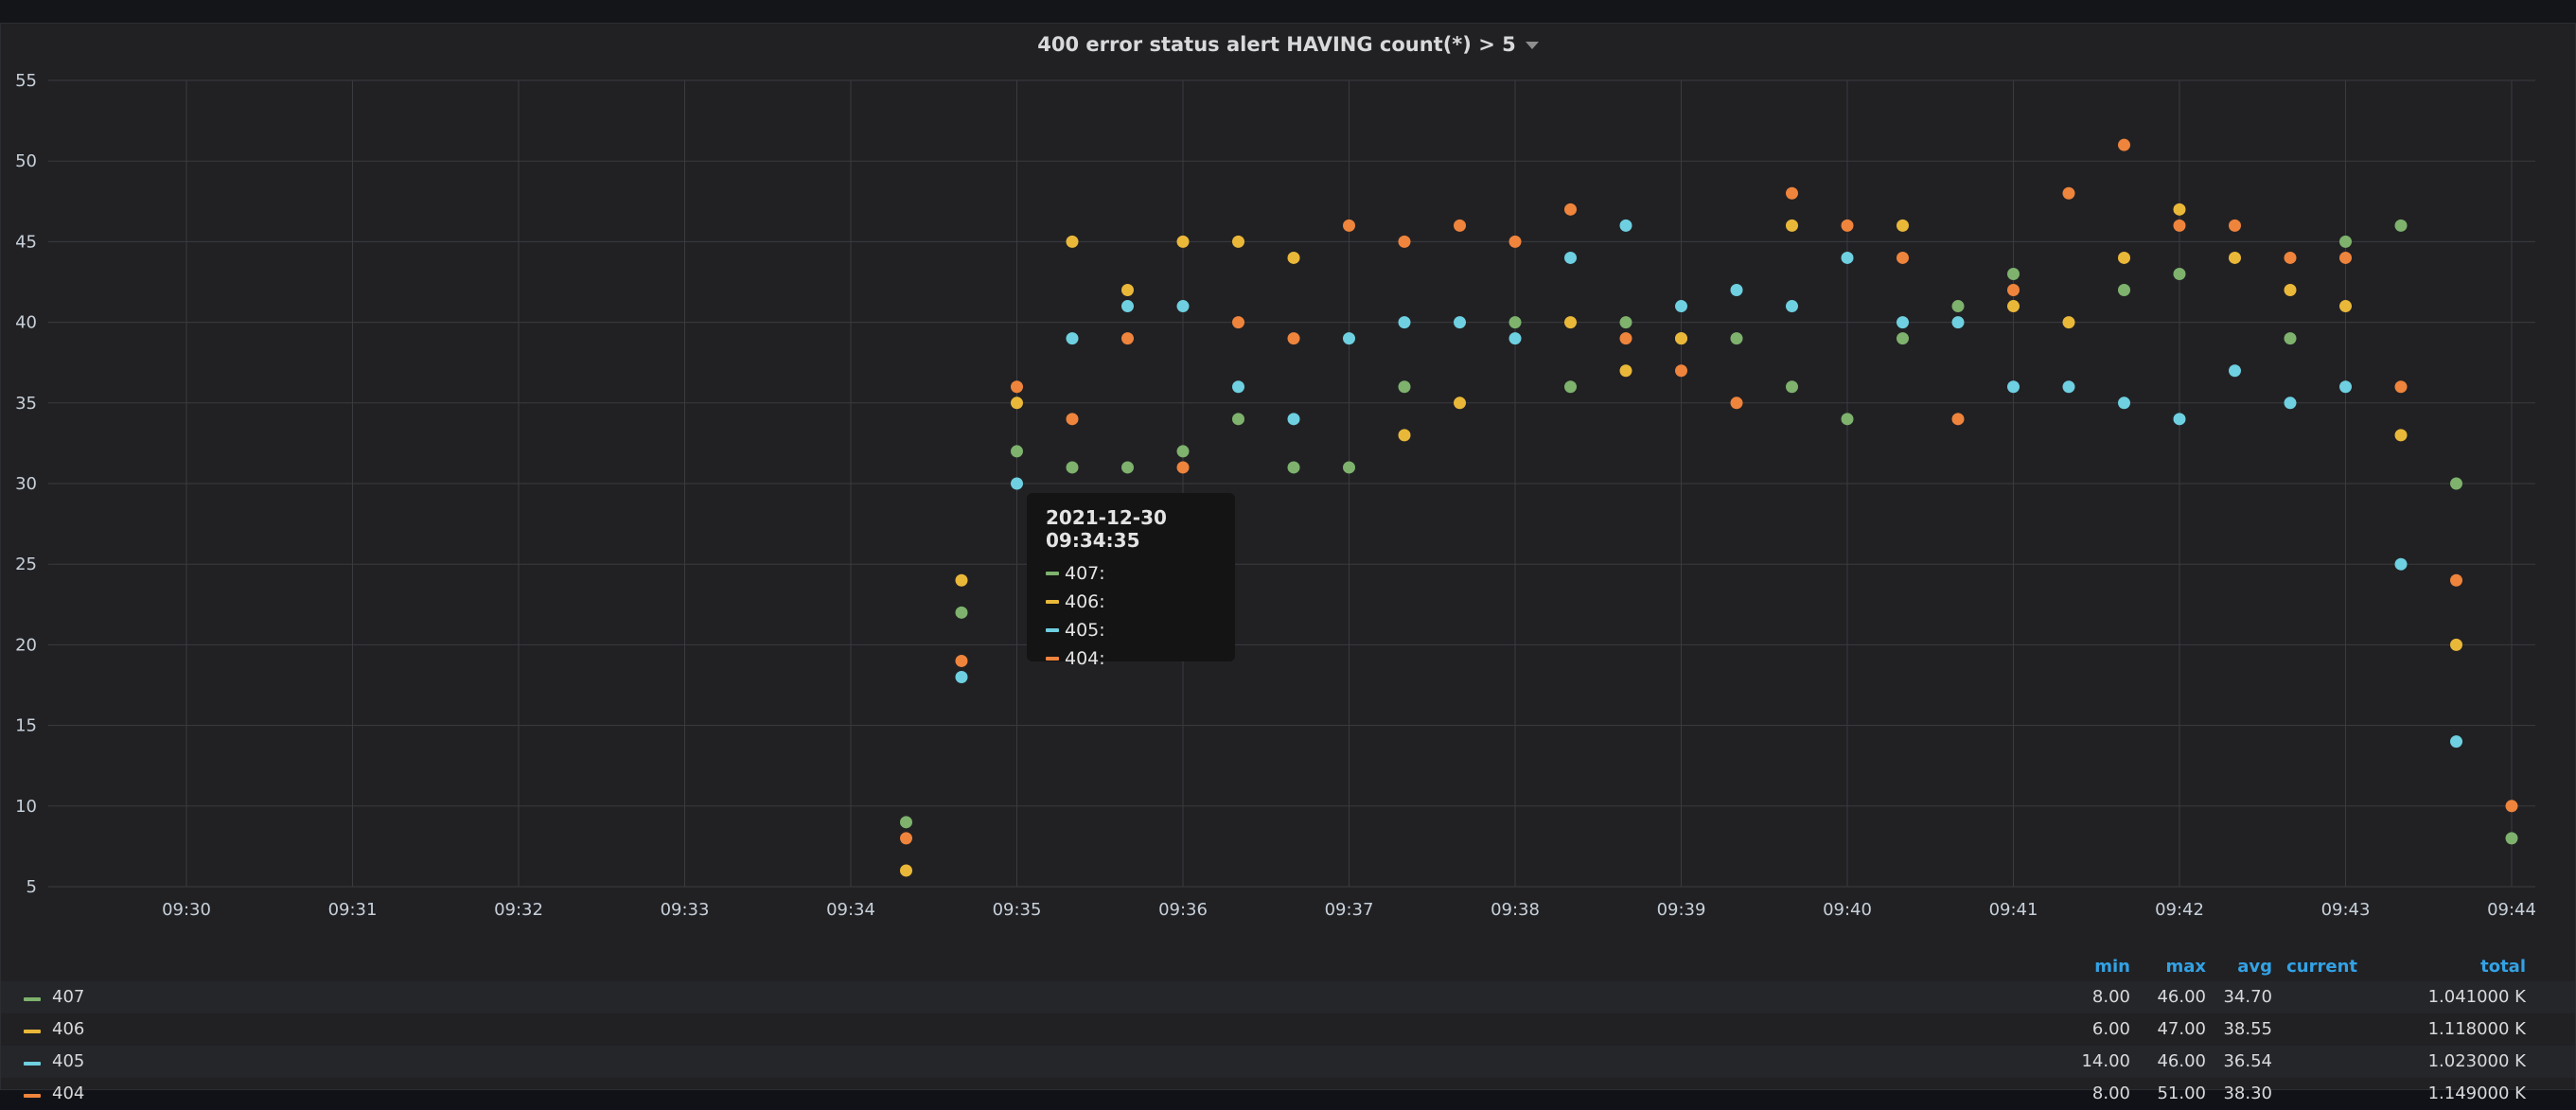 The image size is (2576, 1110). Describe the element at coordinates (68, 1029) in the screenshot. I see `legend-series-name: 406` at that location.